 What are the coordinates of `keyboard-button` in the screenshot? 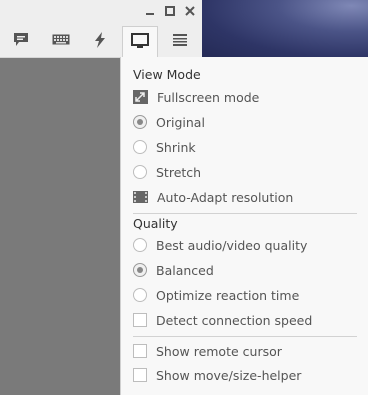 It's located at (61, 41).